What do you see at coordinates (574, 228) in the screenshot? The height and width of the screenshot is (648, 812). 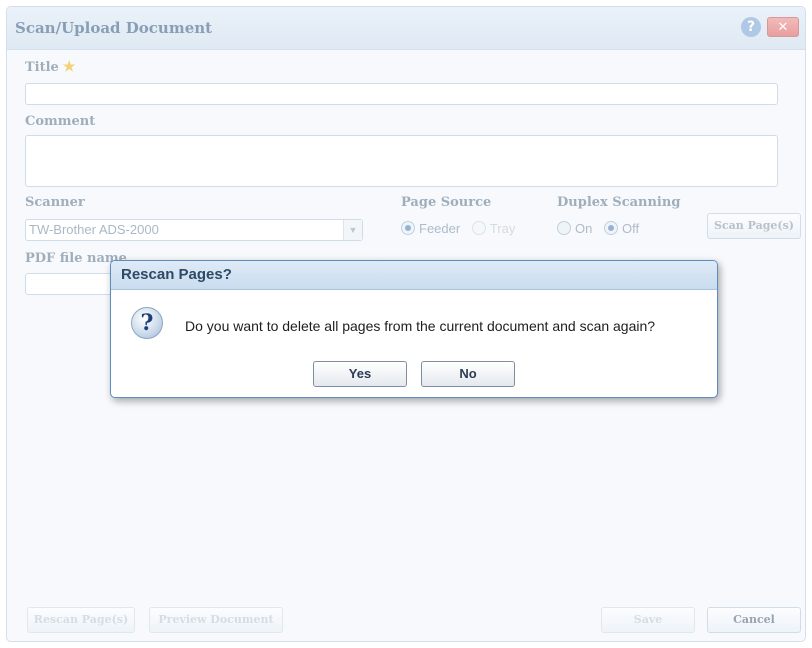 I see `radio-duplex-on: On` at bounding box center [574, 228].